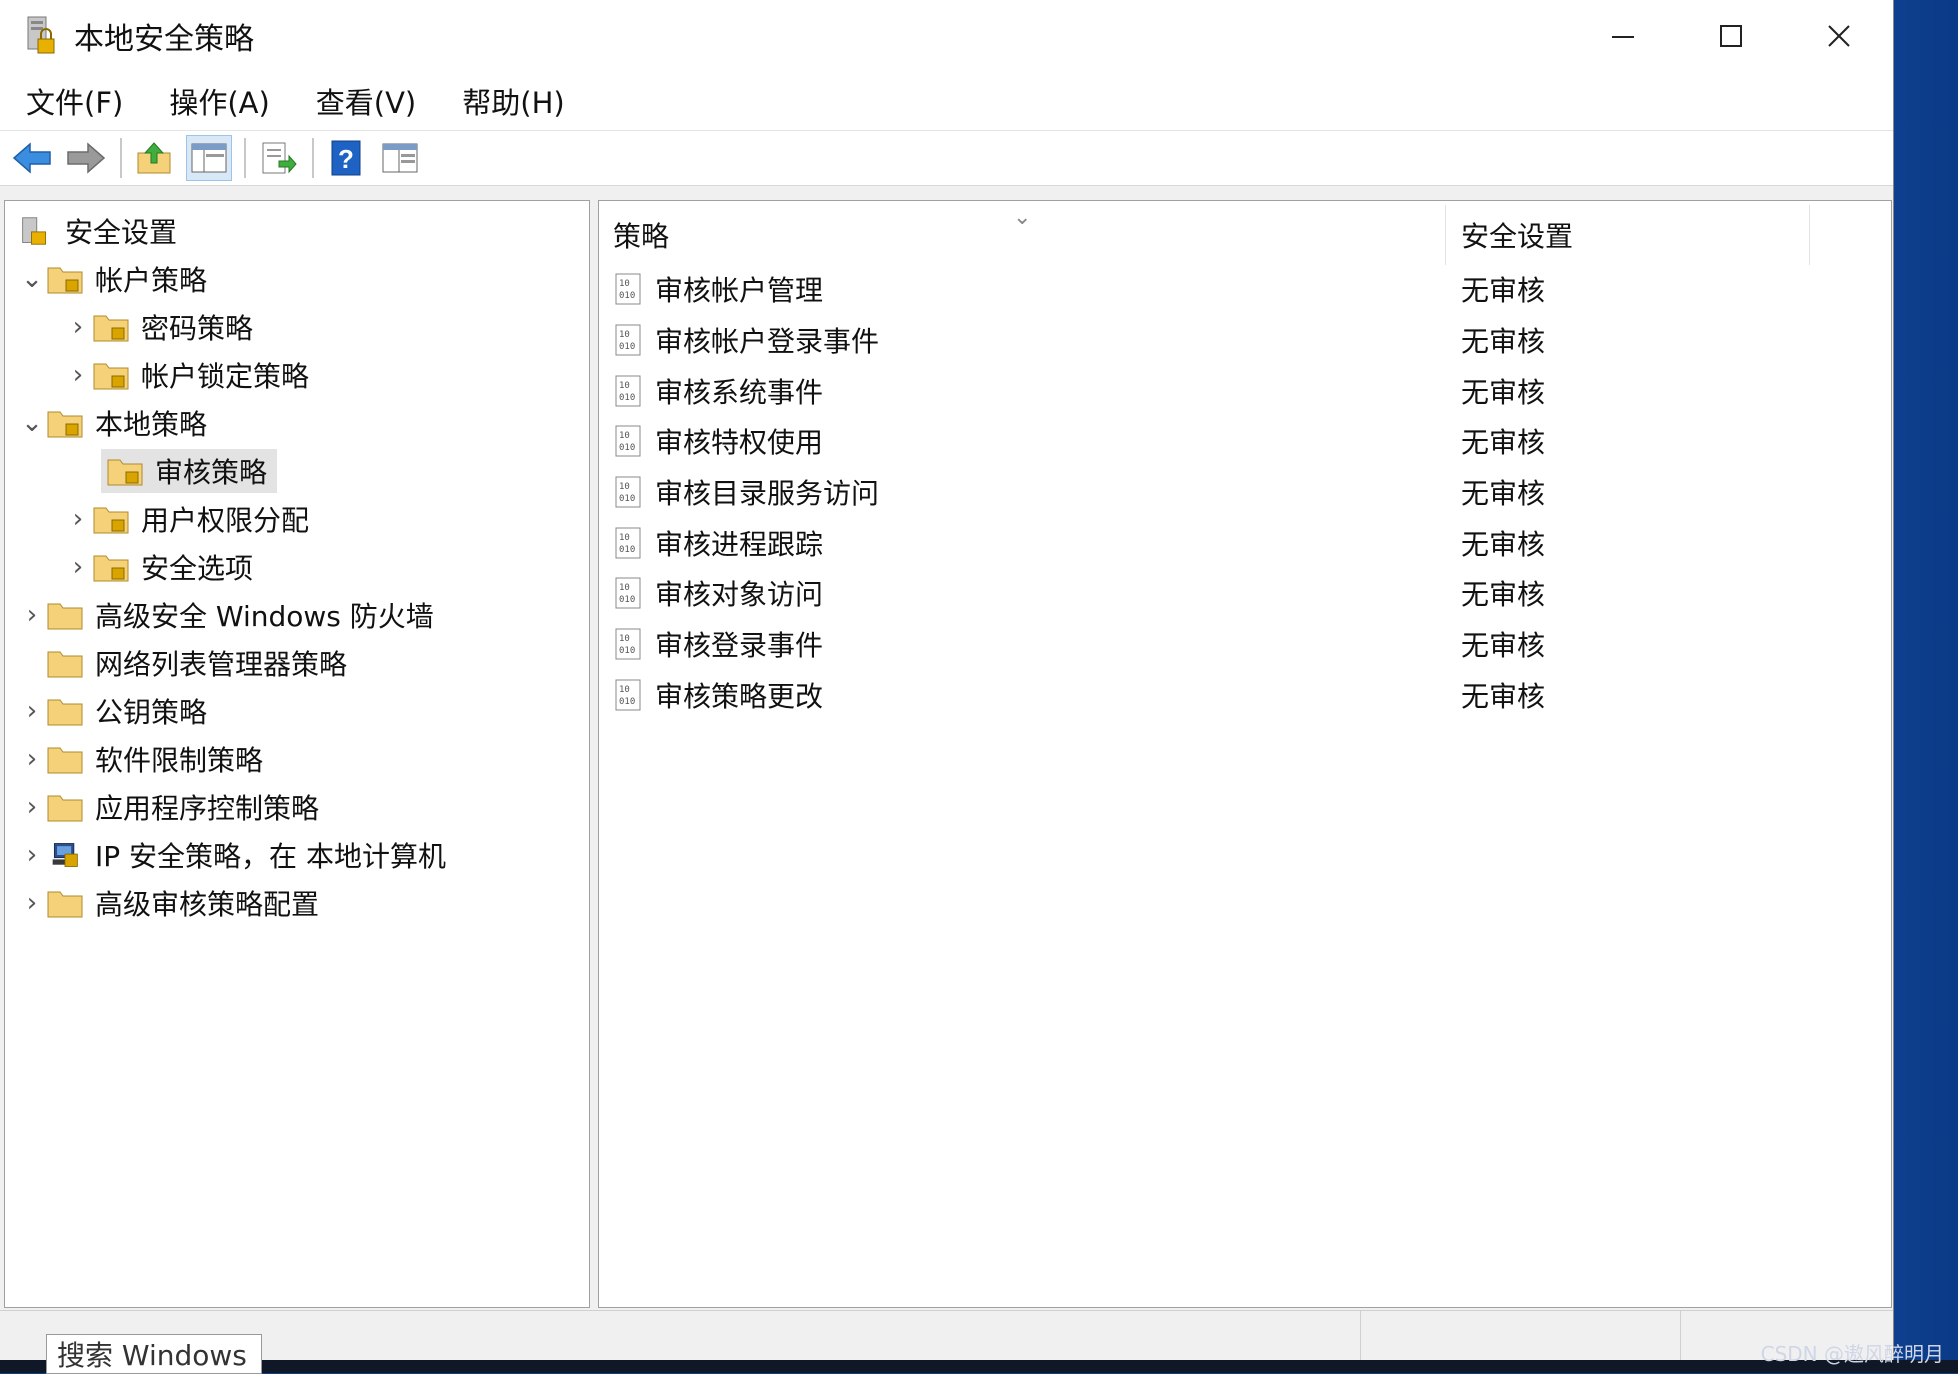 The width and height of the screenshot is (1958, 1374). I want to click on up-folder-icon, so click(154, 158).